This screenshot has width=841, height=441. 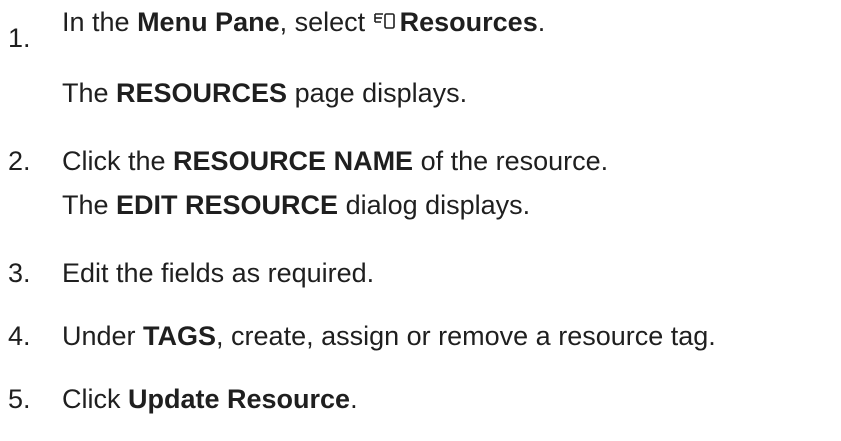 What do you see at coordinates (293, 161) in the screenshot?
I see `ui-term-resource-name: RESOURCE NAME` at bounding box center [293, 161].